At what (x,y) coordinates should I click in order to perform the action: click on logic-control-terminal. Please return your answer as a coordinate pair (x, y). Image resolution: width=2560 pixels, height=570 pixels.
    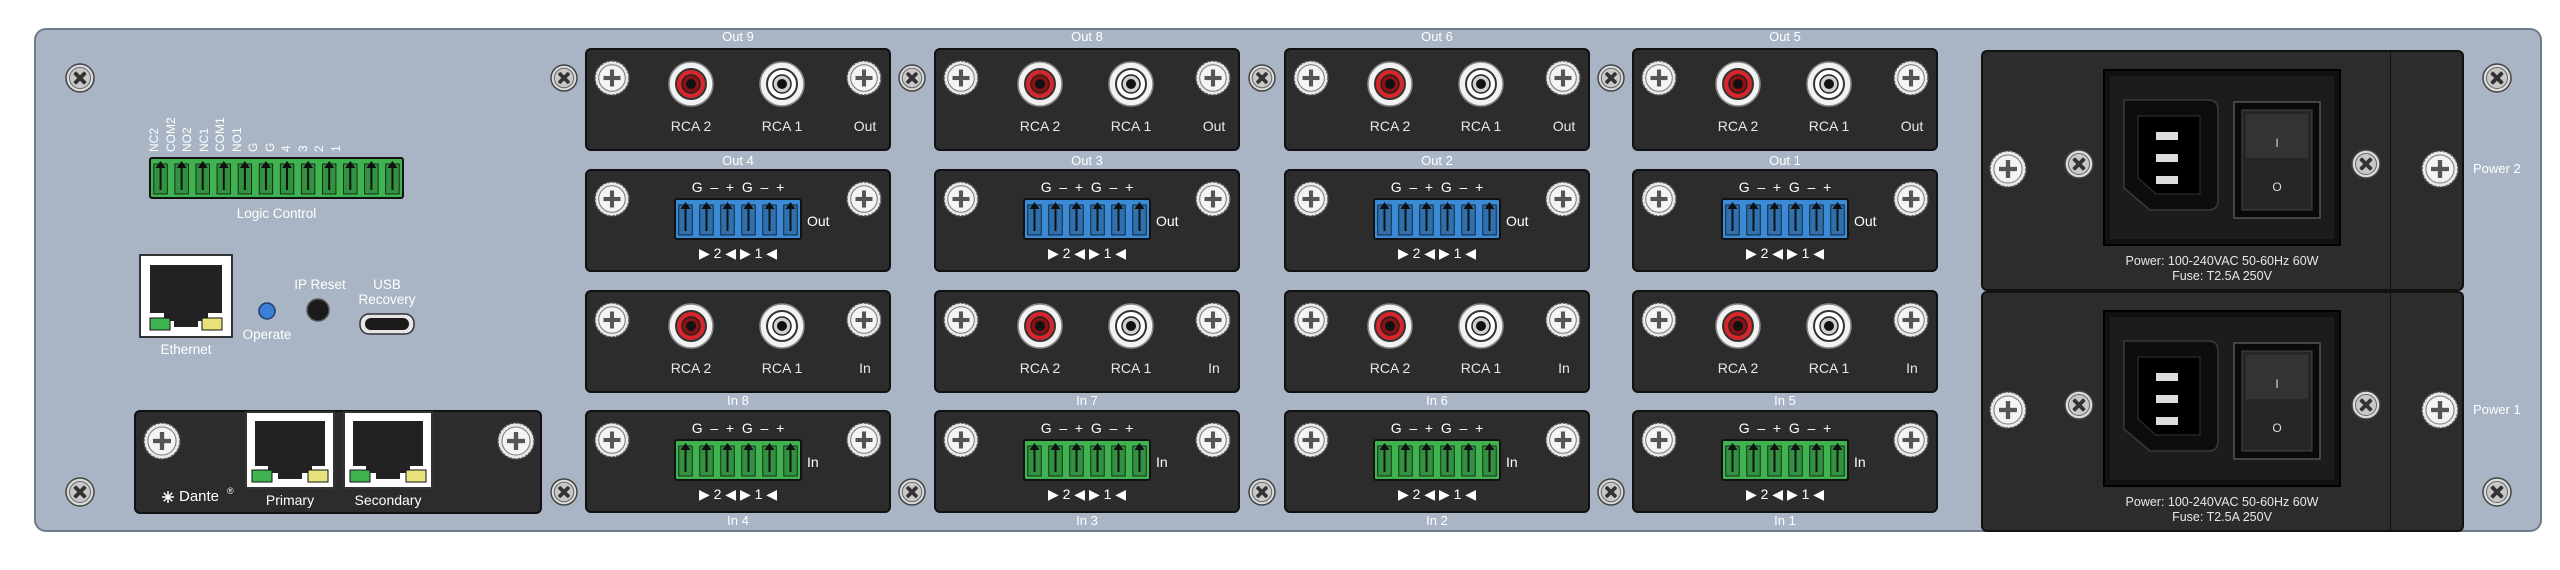
    Looking at the image, I should click on (276, 178).